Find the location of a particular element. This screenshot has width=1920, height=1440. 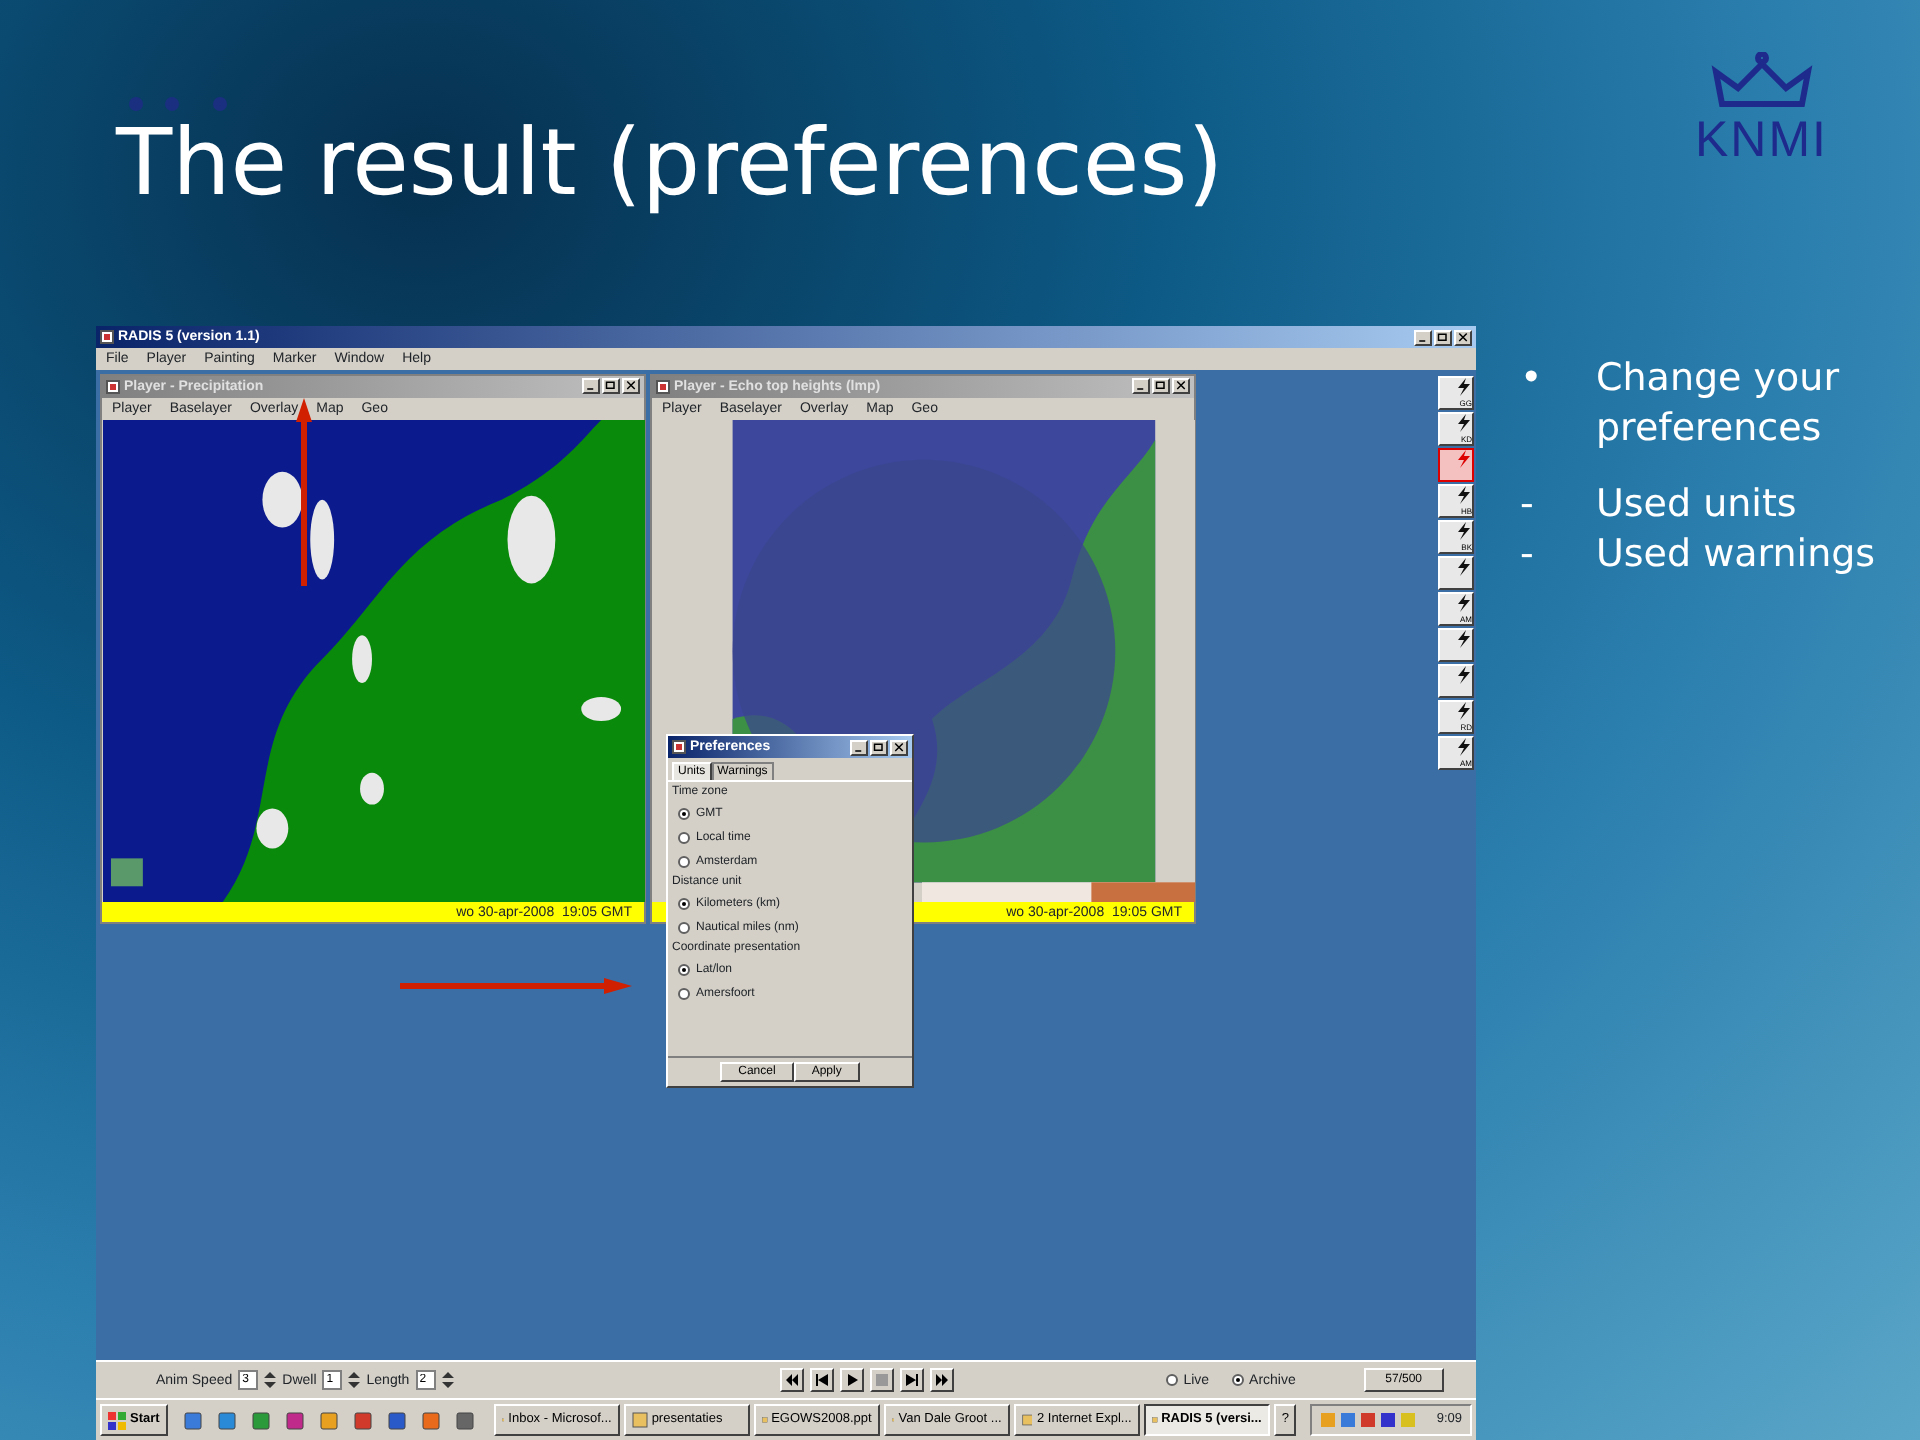

bullet-text: Used warnings is located at coordinates (1736, 555).